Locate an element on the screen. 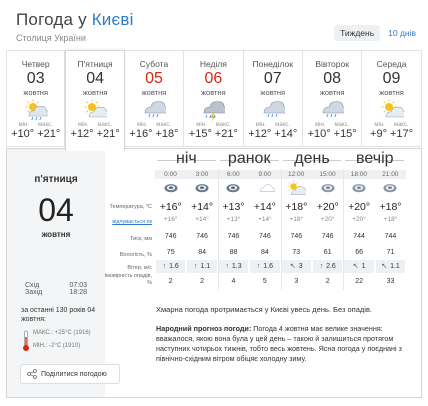  history-max: МАКС.: +25°C (1916) is located at coordinates (62, 333).